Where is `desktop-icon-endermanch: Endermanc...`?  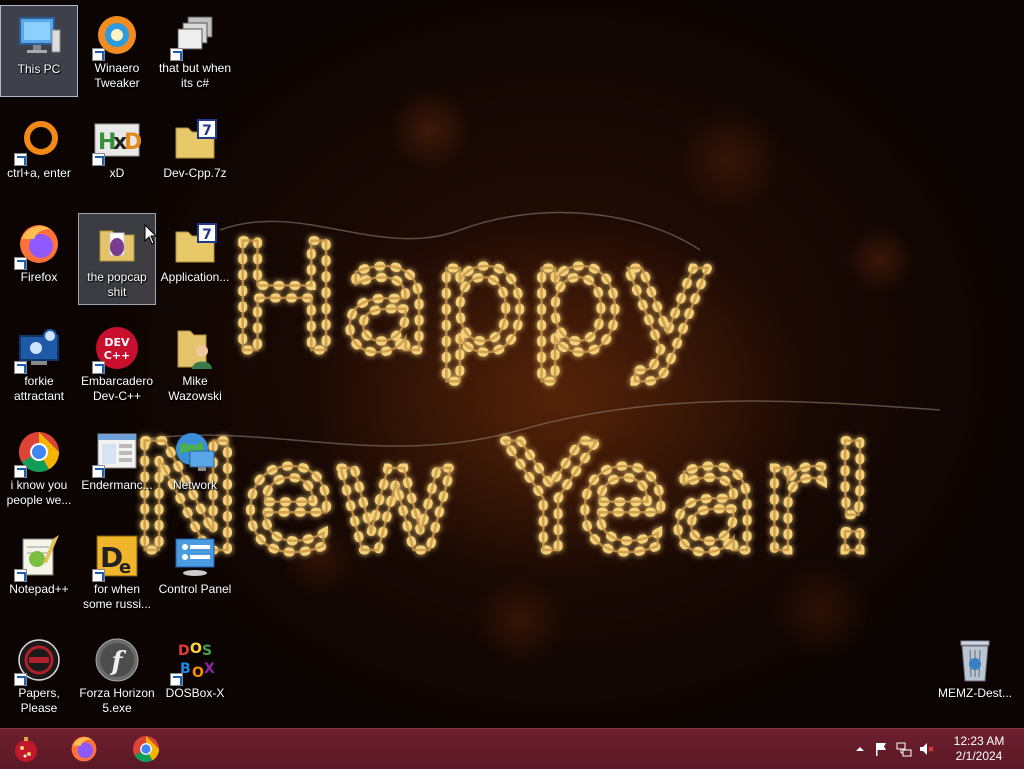 desktop-icon-endermanch: Endermanc... is located at coordinates (117, 468).